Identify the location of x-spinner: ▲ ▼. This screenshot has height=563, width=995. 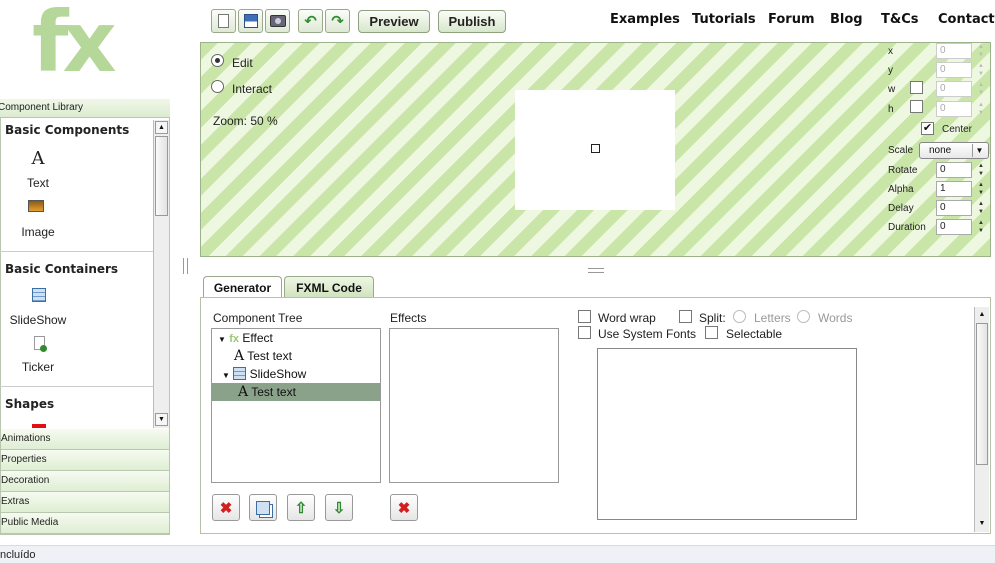
(981, 51).